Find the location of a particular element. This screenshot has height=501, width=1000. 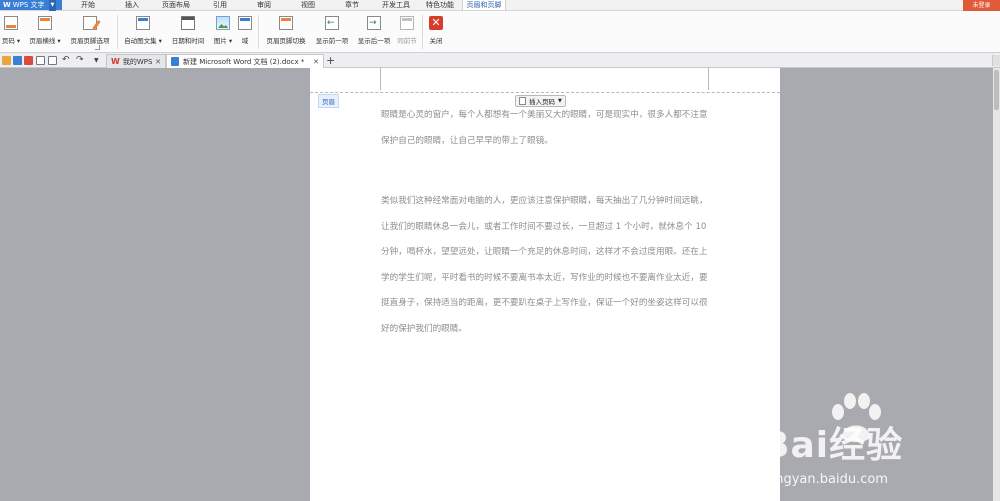

menu-tabs: 开始 插入 页面布局 引用 审阅 视图 章节 开发工具 特色功能 页眉和页脚 is located at coordinates (286, 5).